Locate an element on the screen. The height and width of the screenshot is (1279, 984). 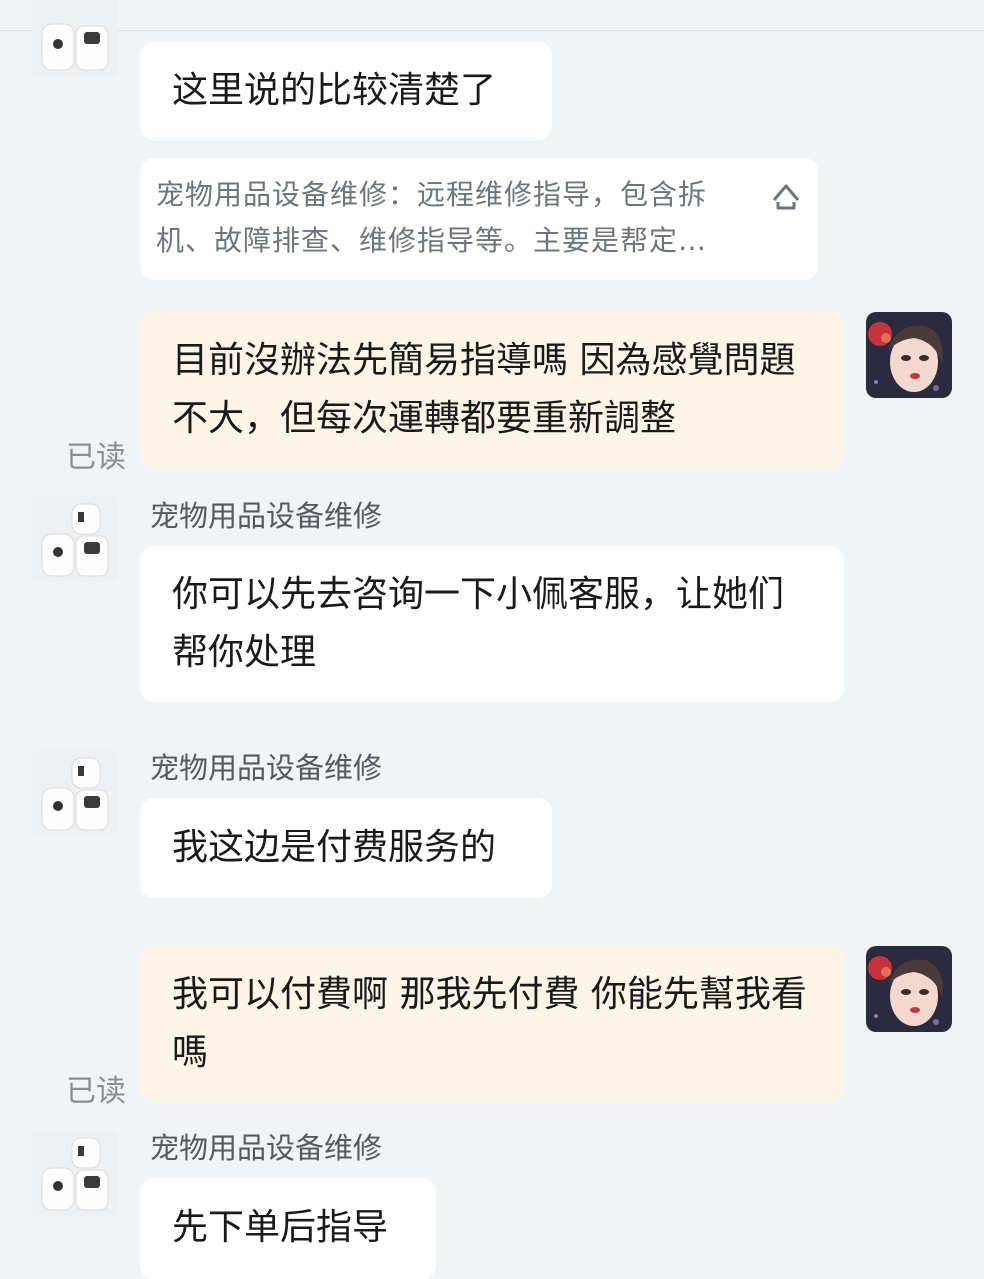
message-bubble: 我这边是付费服务的 is located at coordinates (346, 848).